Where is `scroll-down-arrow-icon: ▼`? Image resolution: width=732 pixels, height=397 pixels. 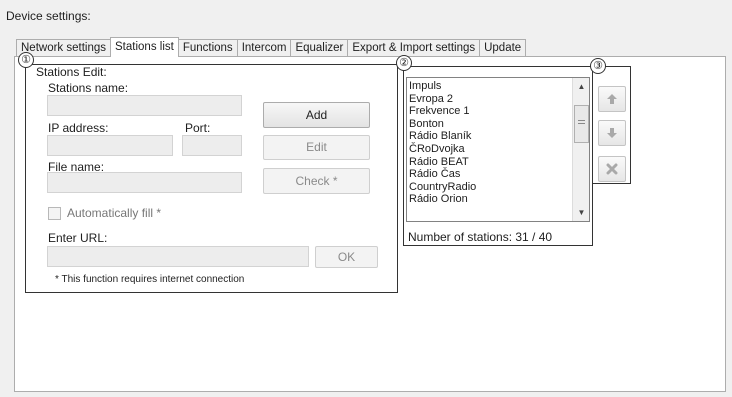 scroll-down-arrow-icon: ▼ is located at coordinates (581, 212).